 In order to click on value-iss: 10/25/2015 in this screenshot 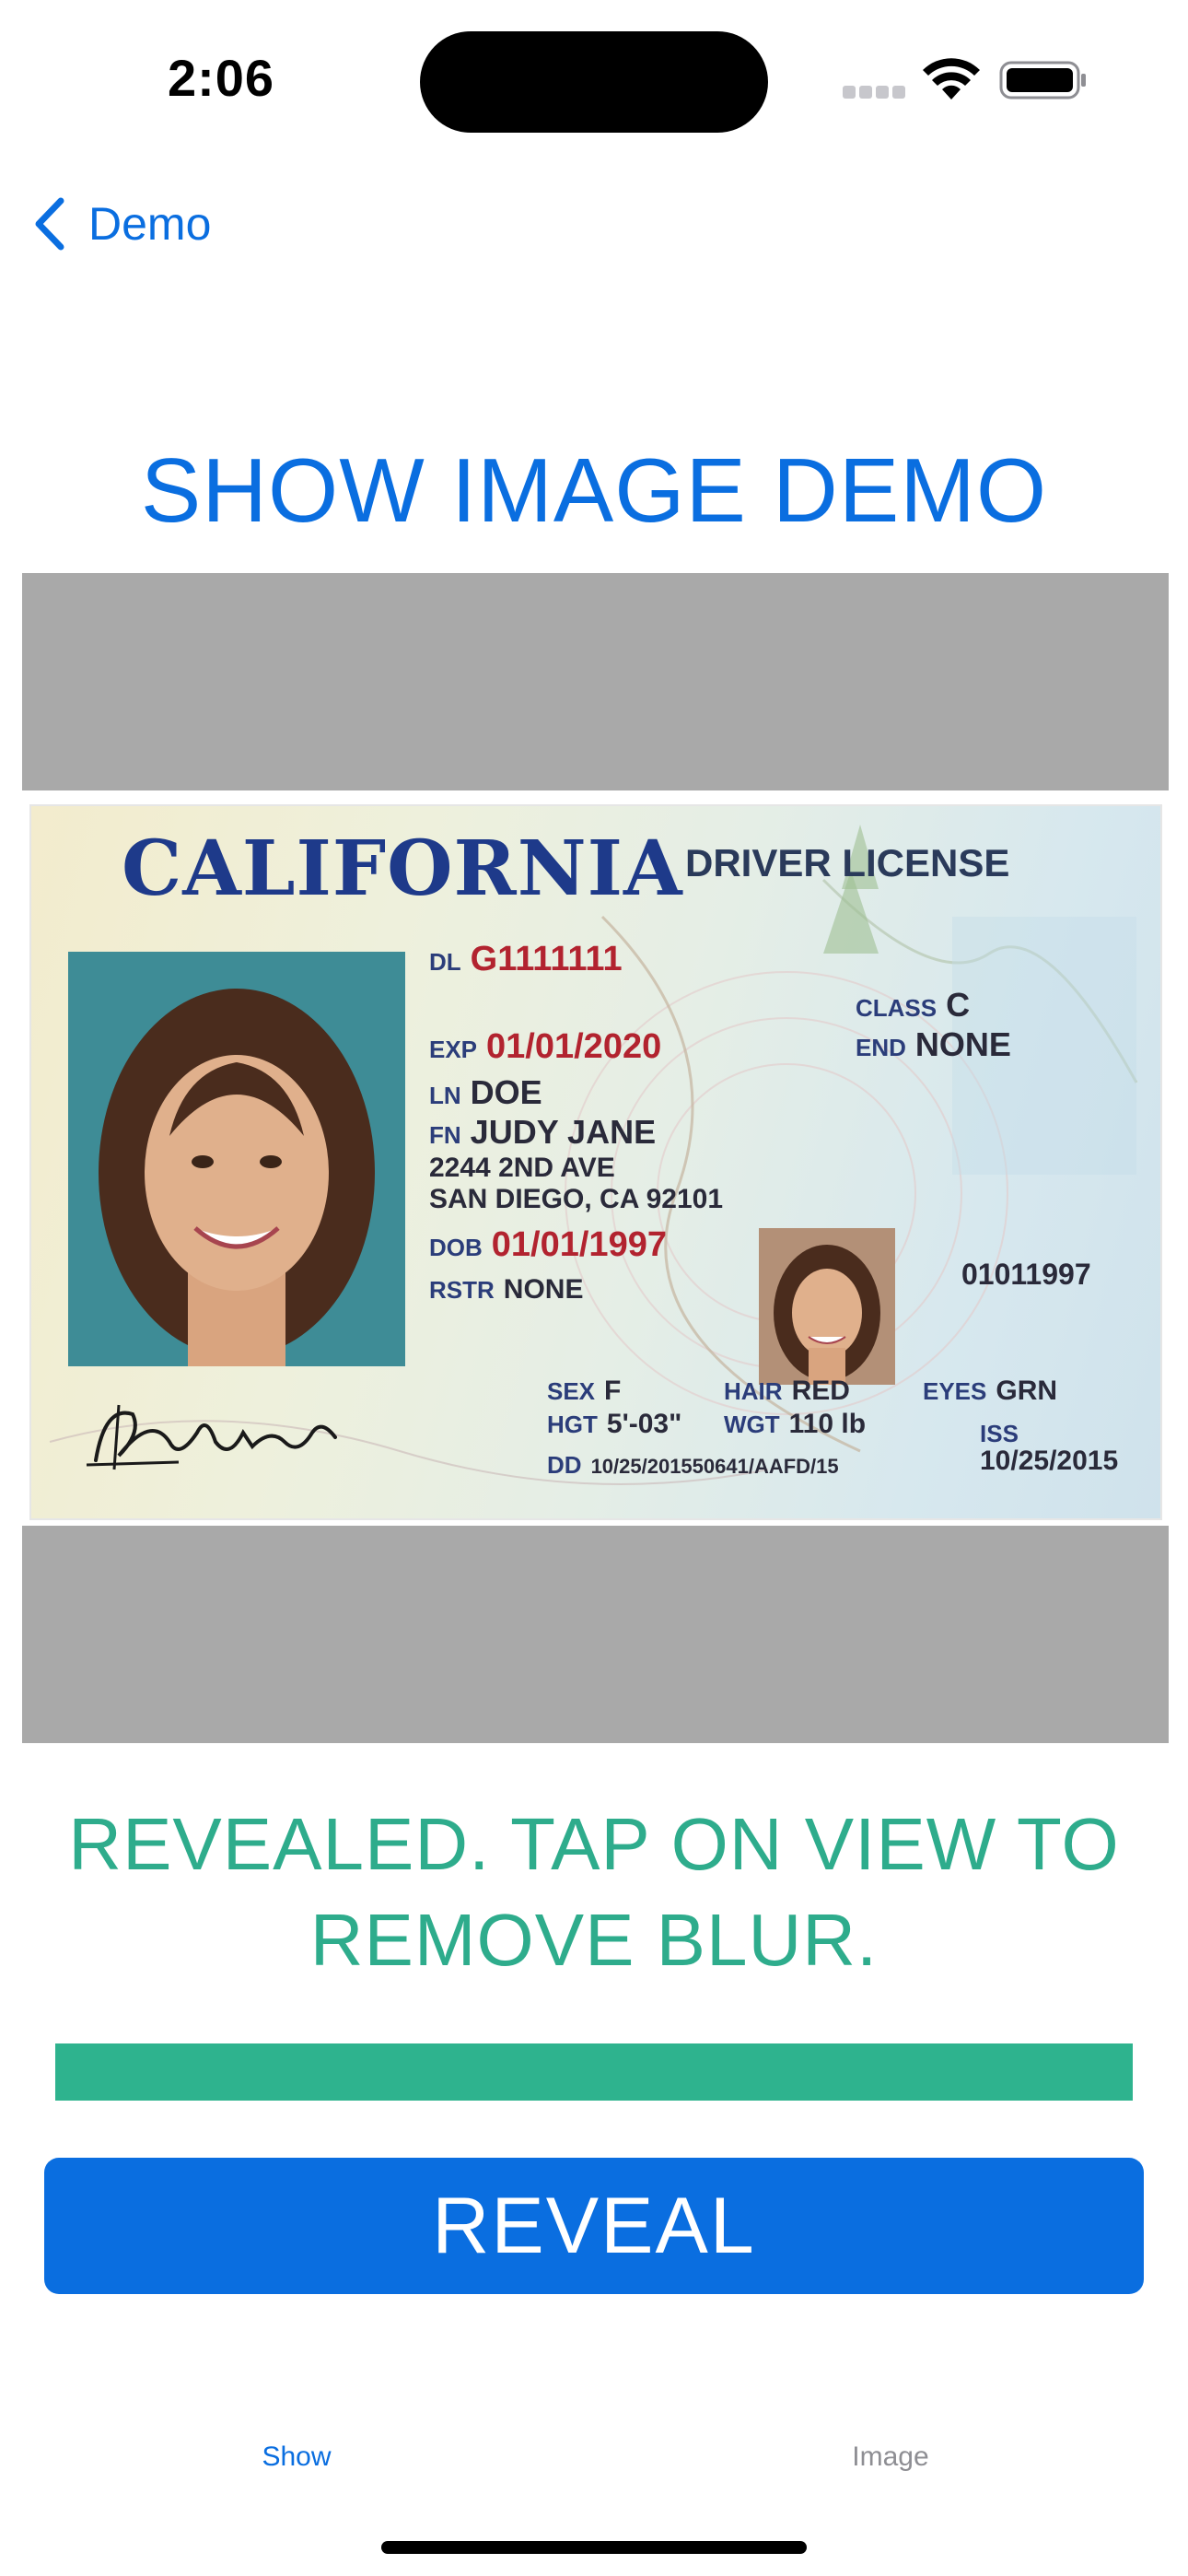, I will do `click(1049, 1461)`.